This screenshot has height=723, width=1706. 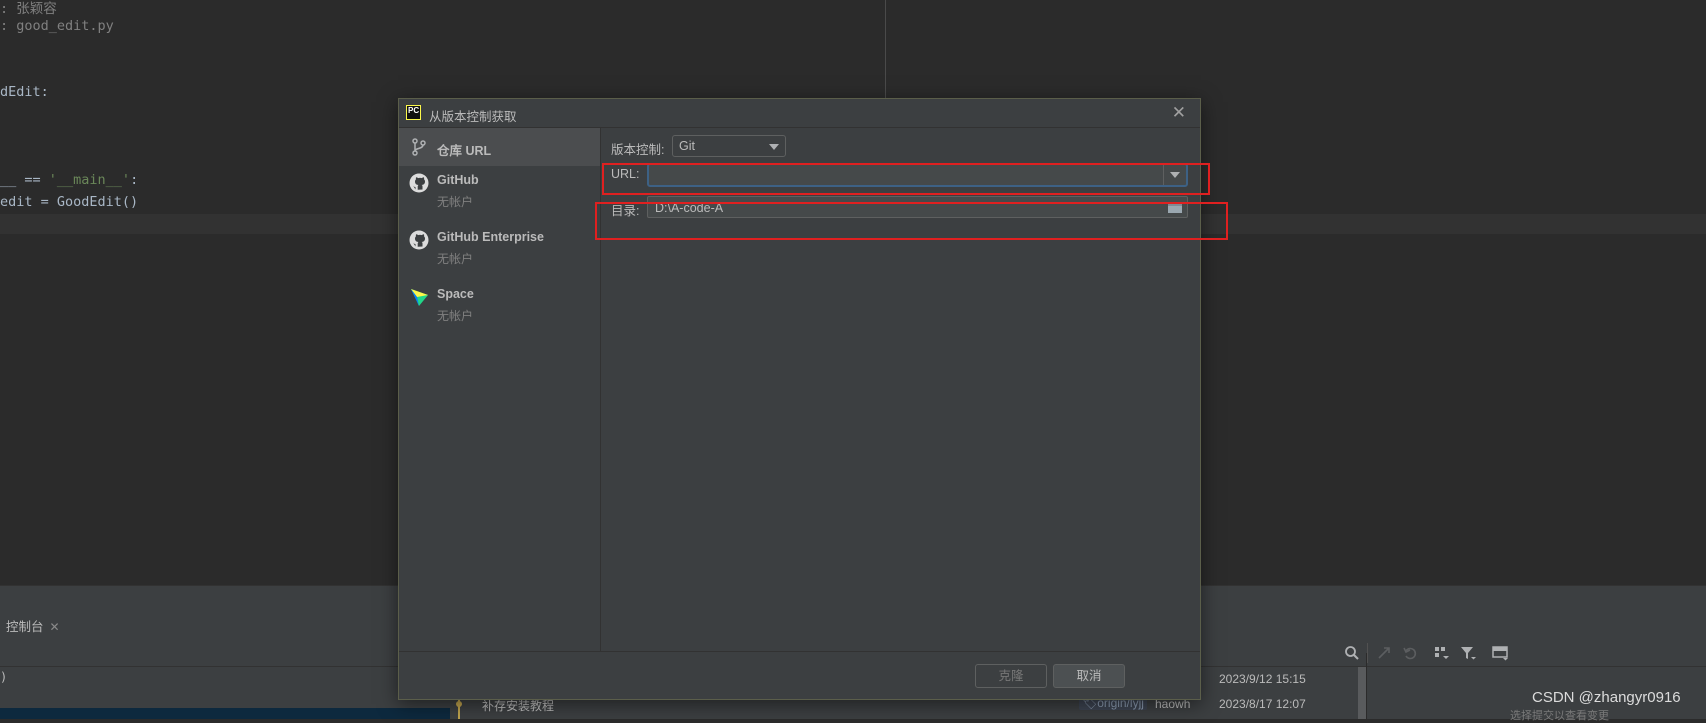 I want to click on code-line-class: dEdit:, so click(x=24, y=92).